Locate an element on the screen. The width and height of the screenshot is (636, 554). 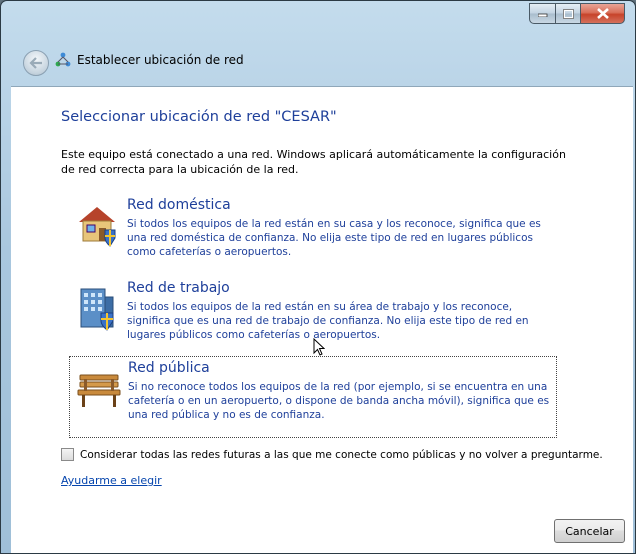
maximize-icon is located at coordinates (568, 13).